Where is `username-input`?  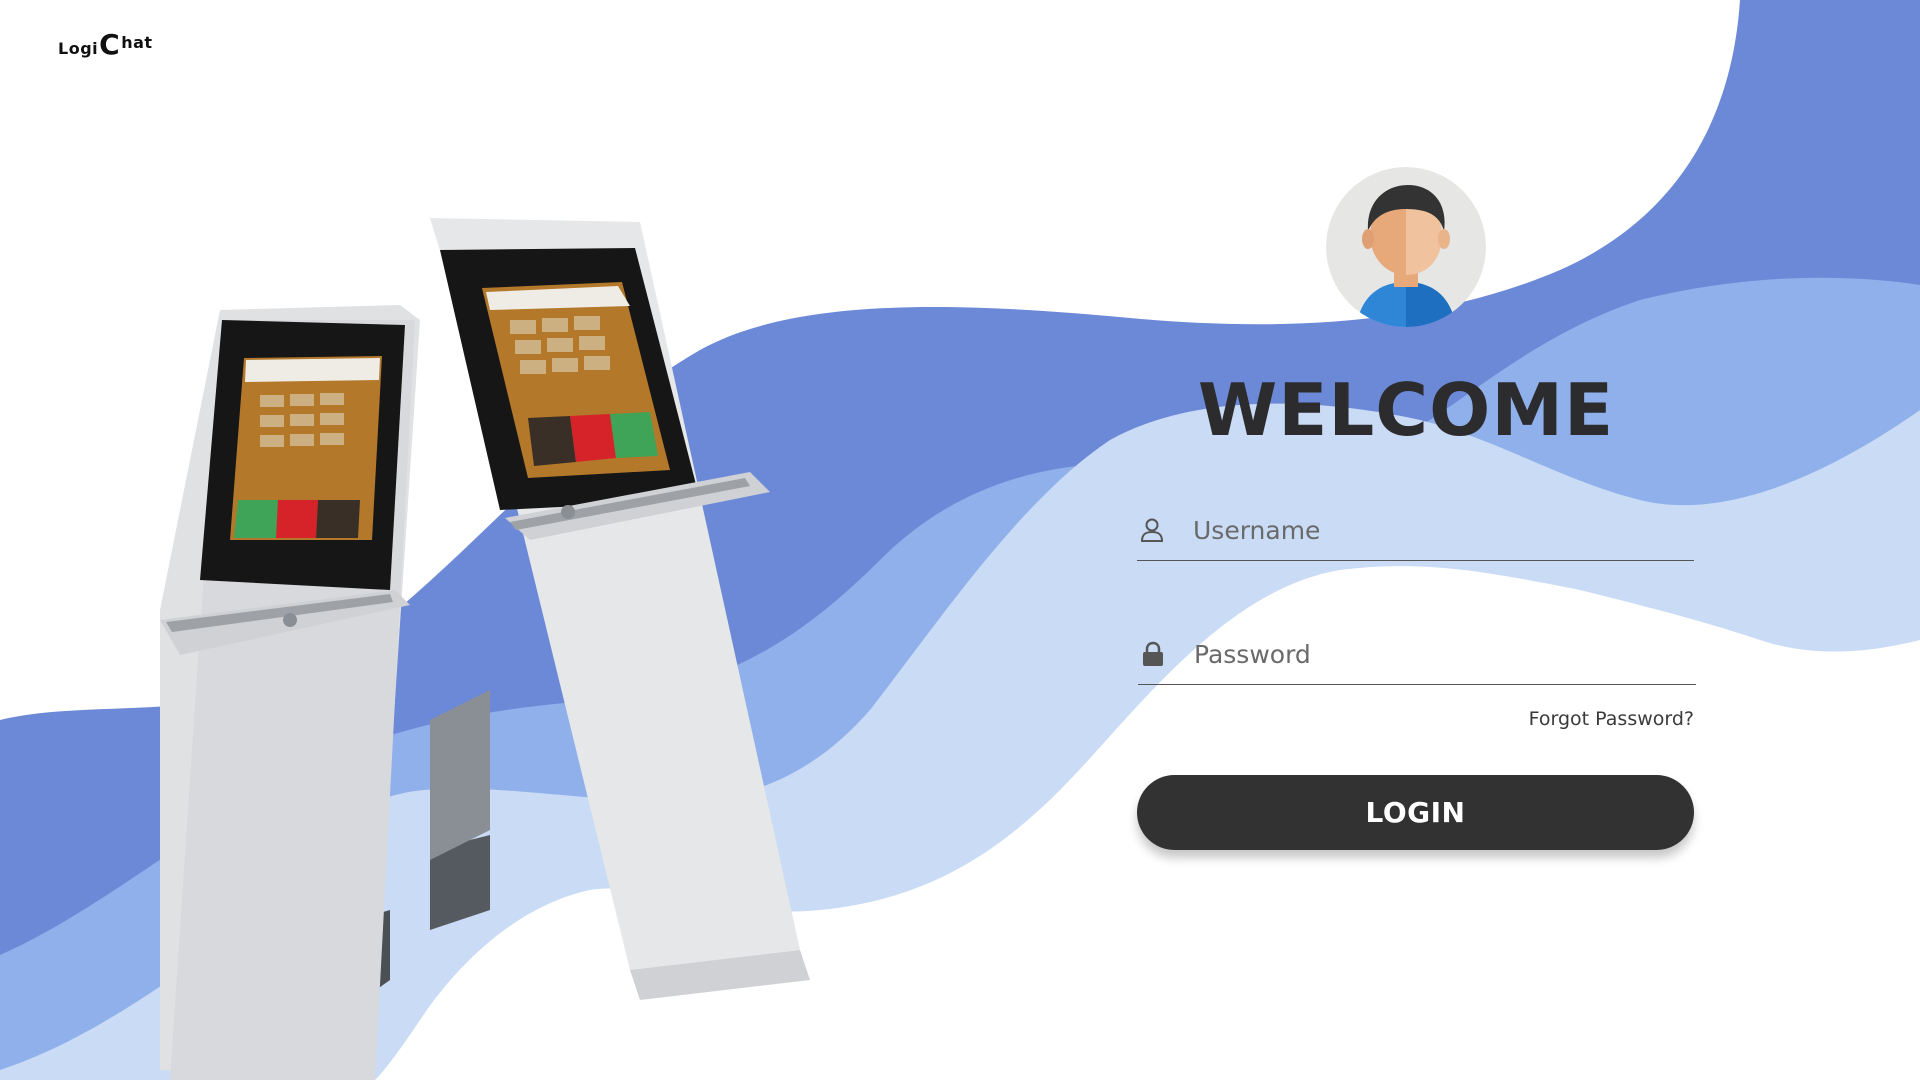 username-input is located at coordinates (1433, 530).